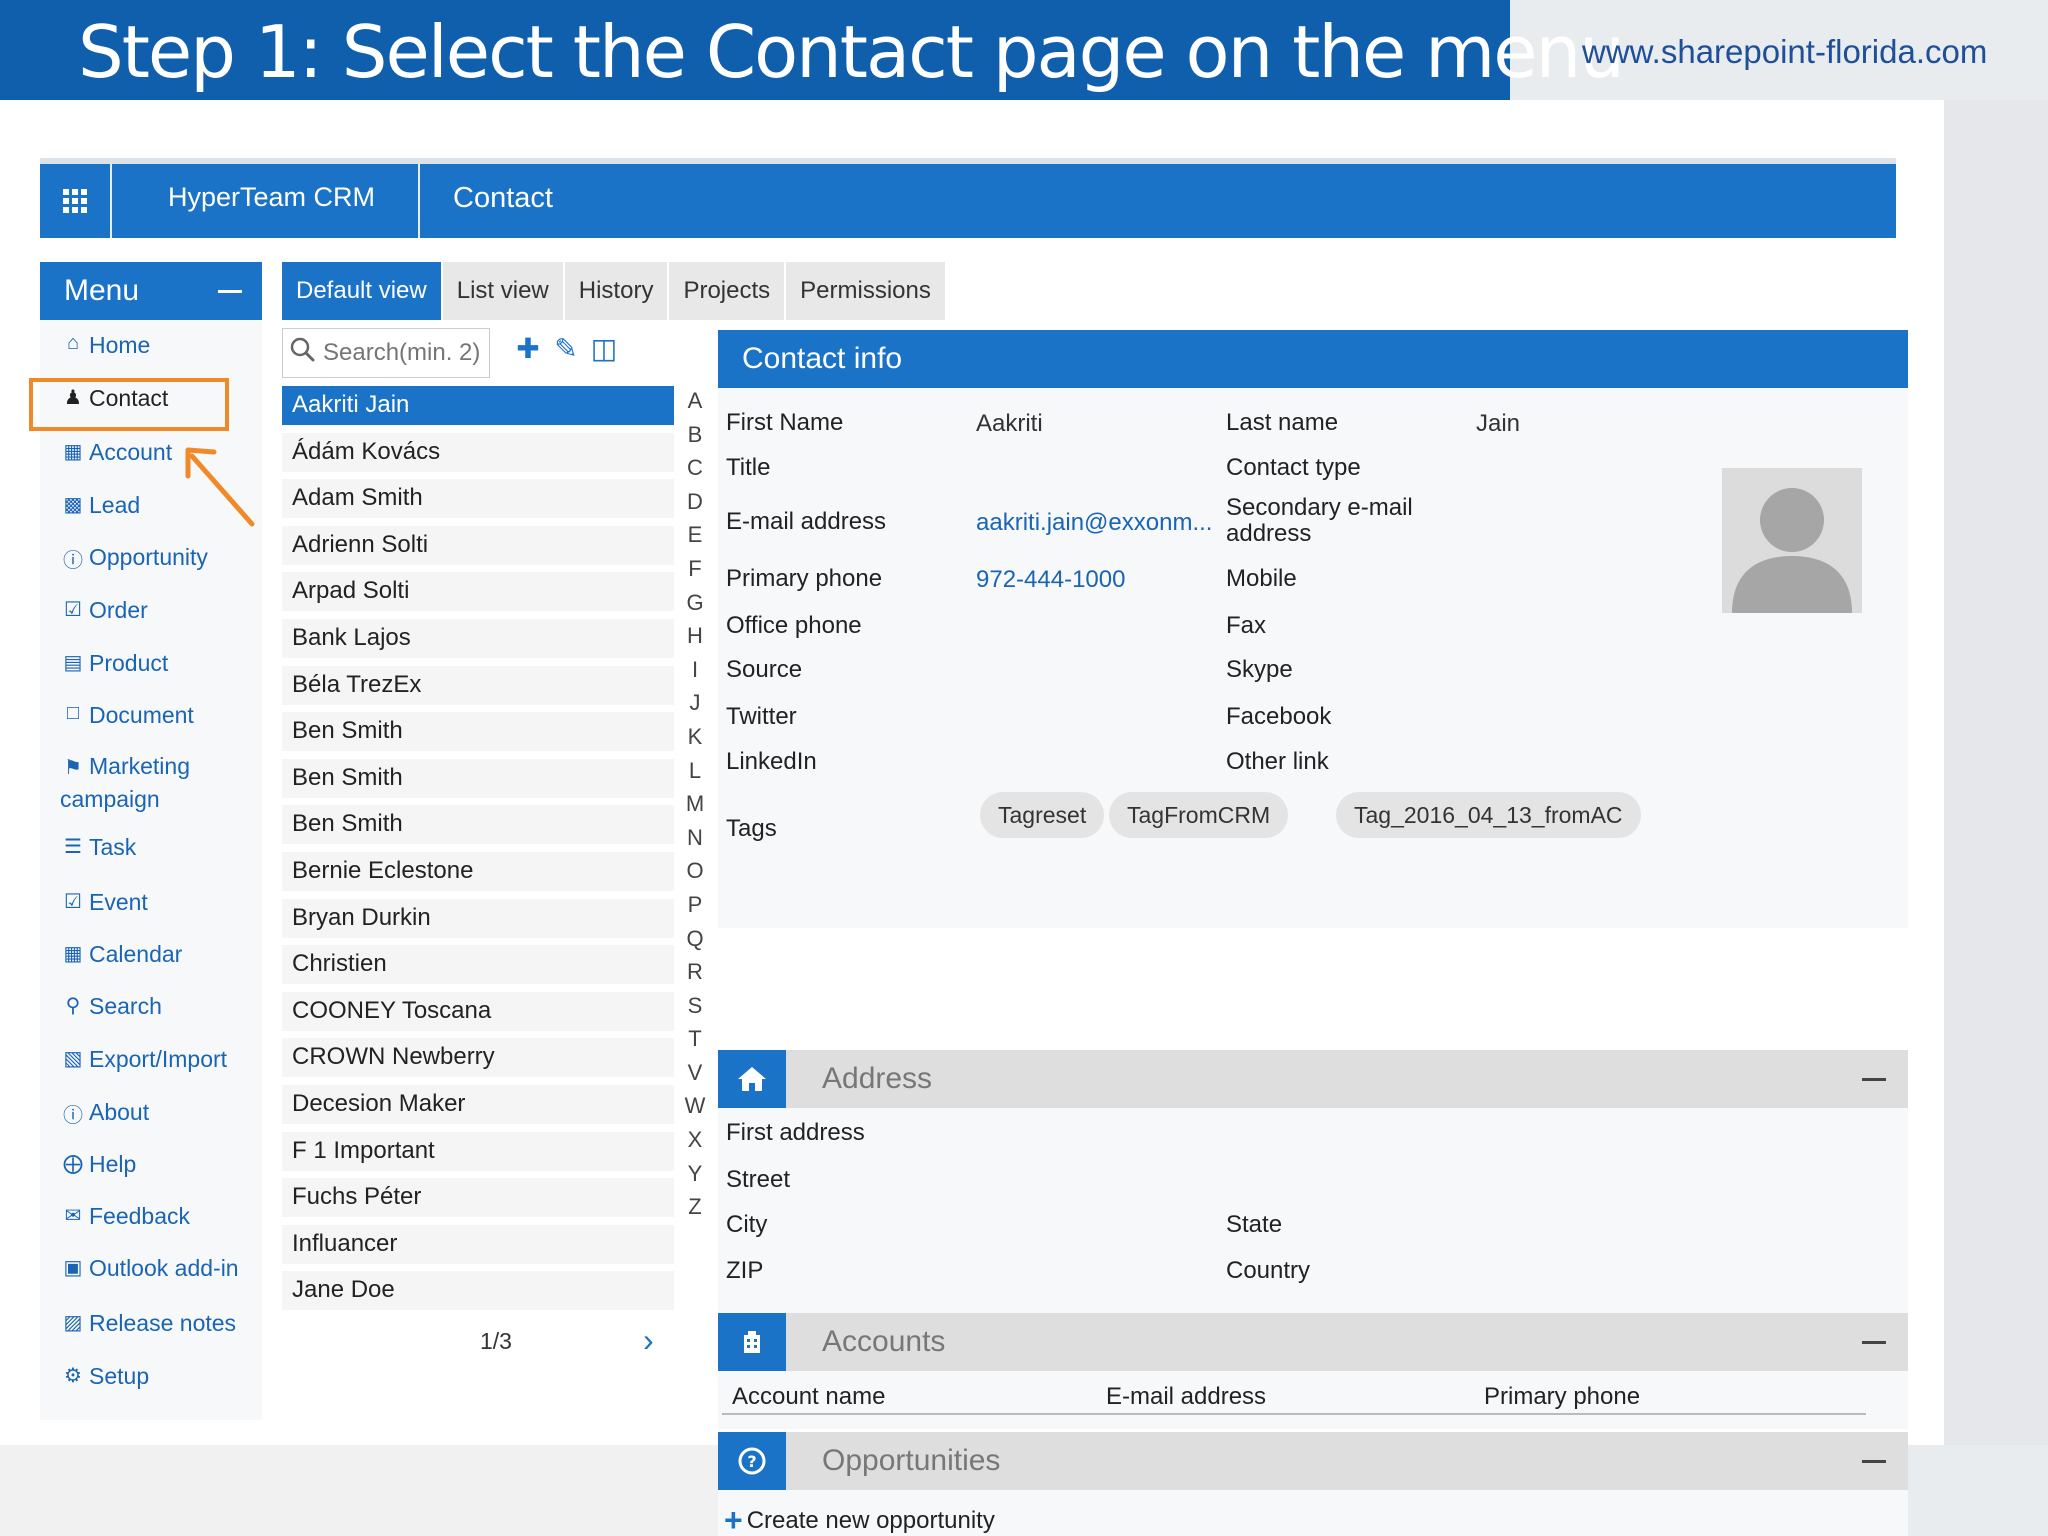 This screenshot has height=1536, width=2048. Describe the element at coordinates (616, 291) in the screenshot. I see `tab-history: History` at that location.